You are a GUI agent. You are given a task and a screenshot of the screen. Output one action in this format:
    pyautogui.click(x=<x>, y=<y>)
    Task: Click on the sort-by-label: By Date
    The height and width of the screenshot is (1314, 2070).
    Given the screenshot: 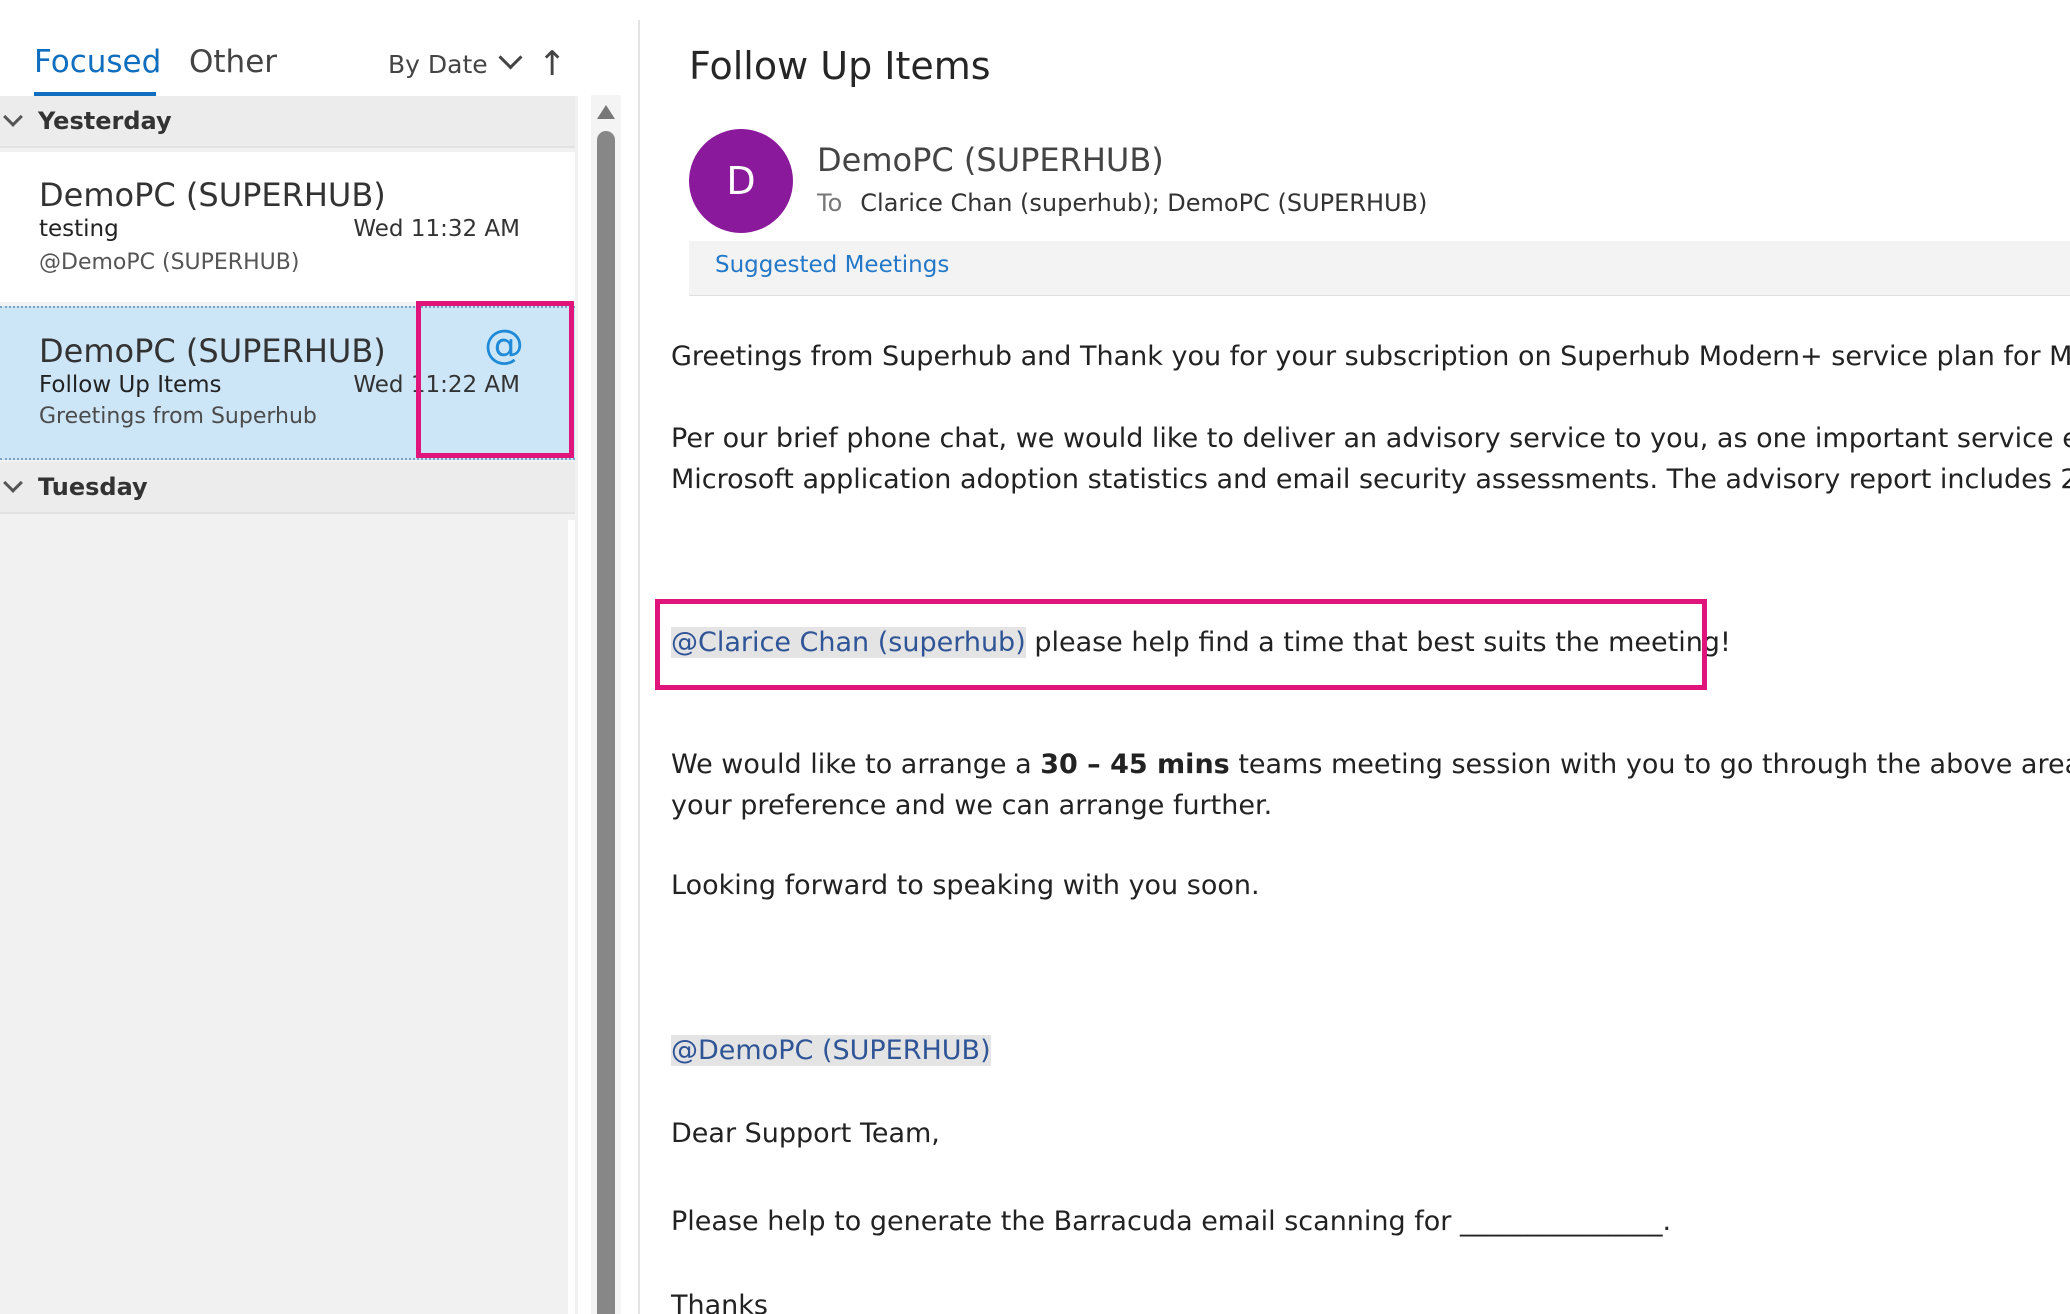 What is the action you would take?
    pyautogui.click(x=438, y=64)
    